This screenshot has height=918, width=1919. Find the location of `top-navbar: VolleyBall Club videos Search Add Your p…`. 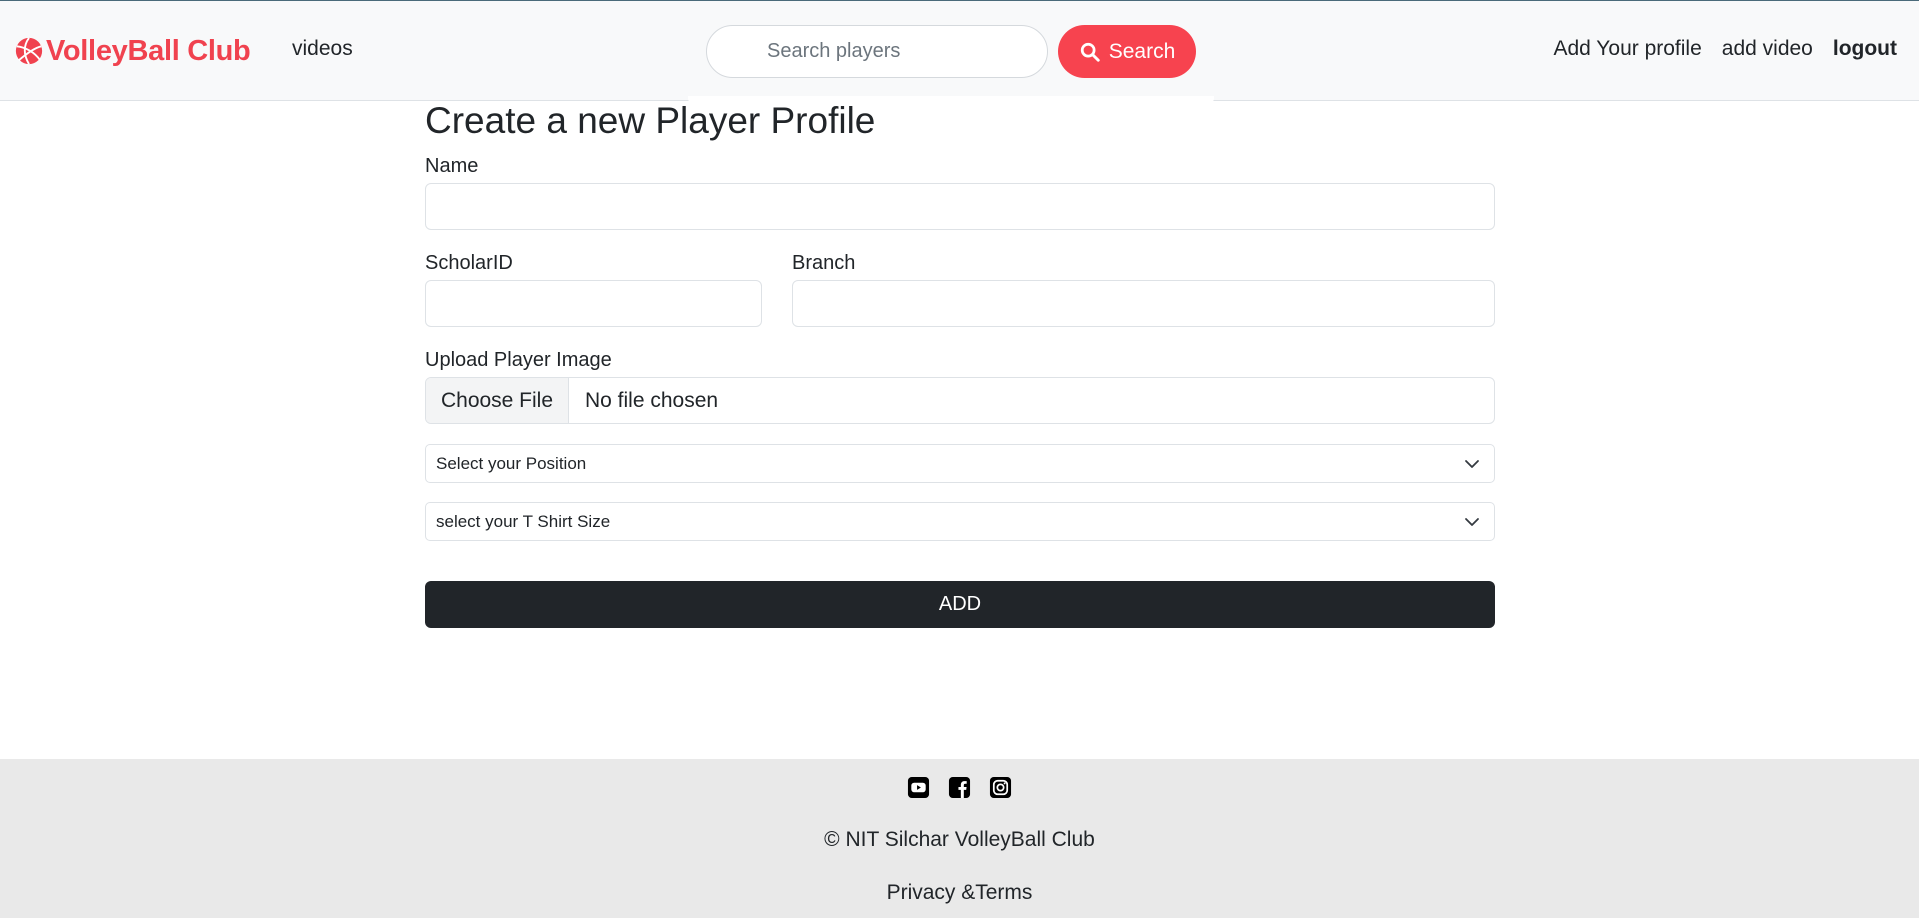

top-navbar: VolleyBall Club videos Search Add Your p… is located at coordinates (959, 50).